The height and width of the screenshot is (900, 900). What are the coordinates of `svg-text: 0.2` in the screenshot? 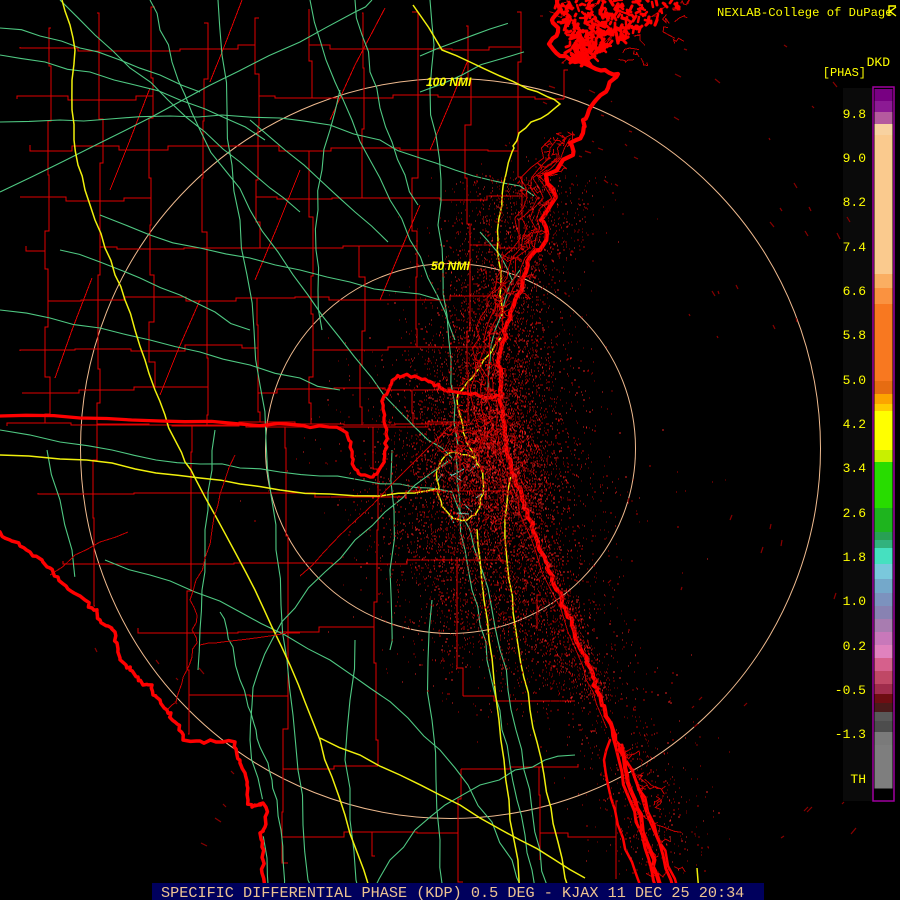 It's located at (854, 646).